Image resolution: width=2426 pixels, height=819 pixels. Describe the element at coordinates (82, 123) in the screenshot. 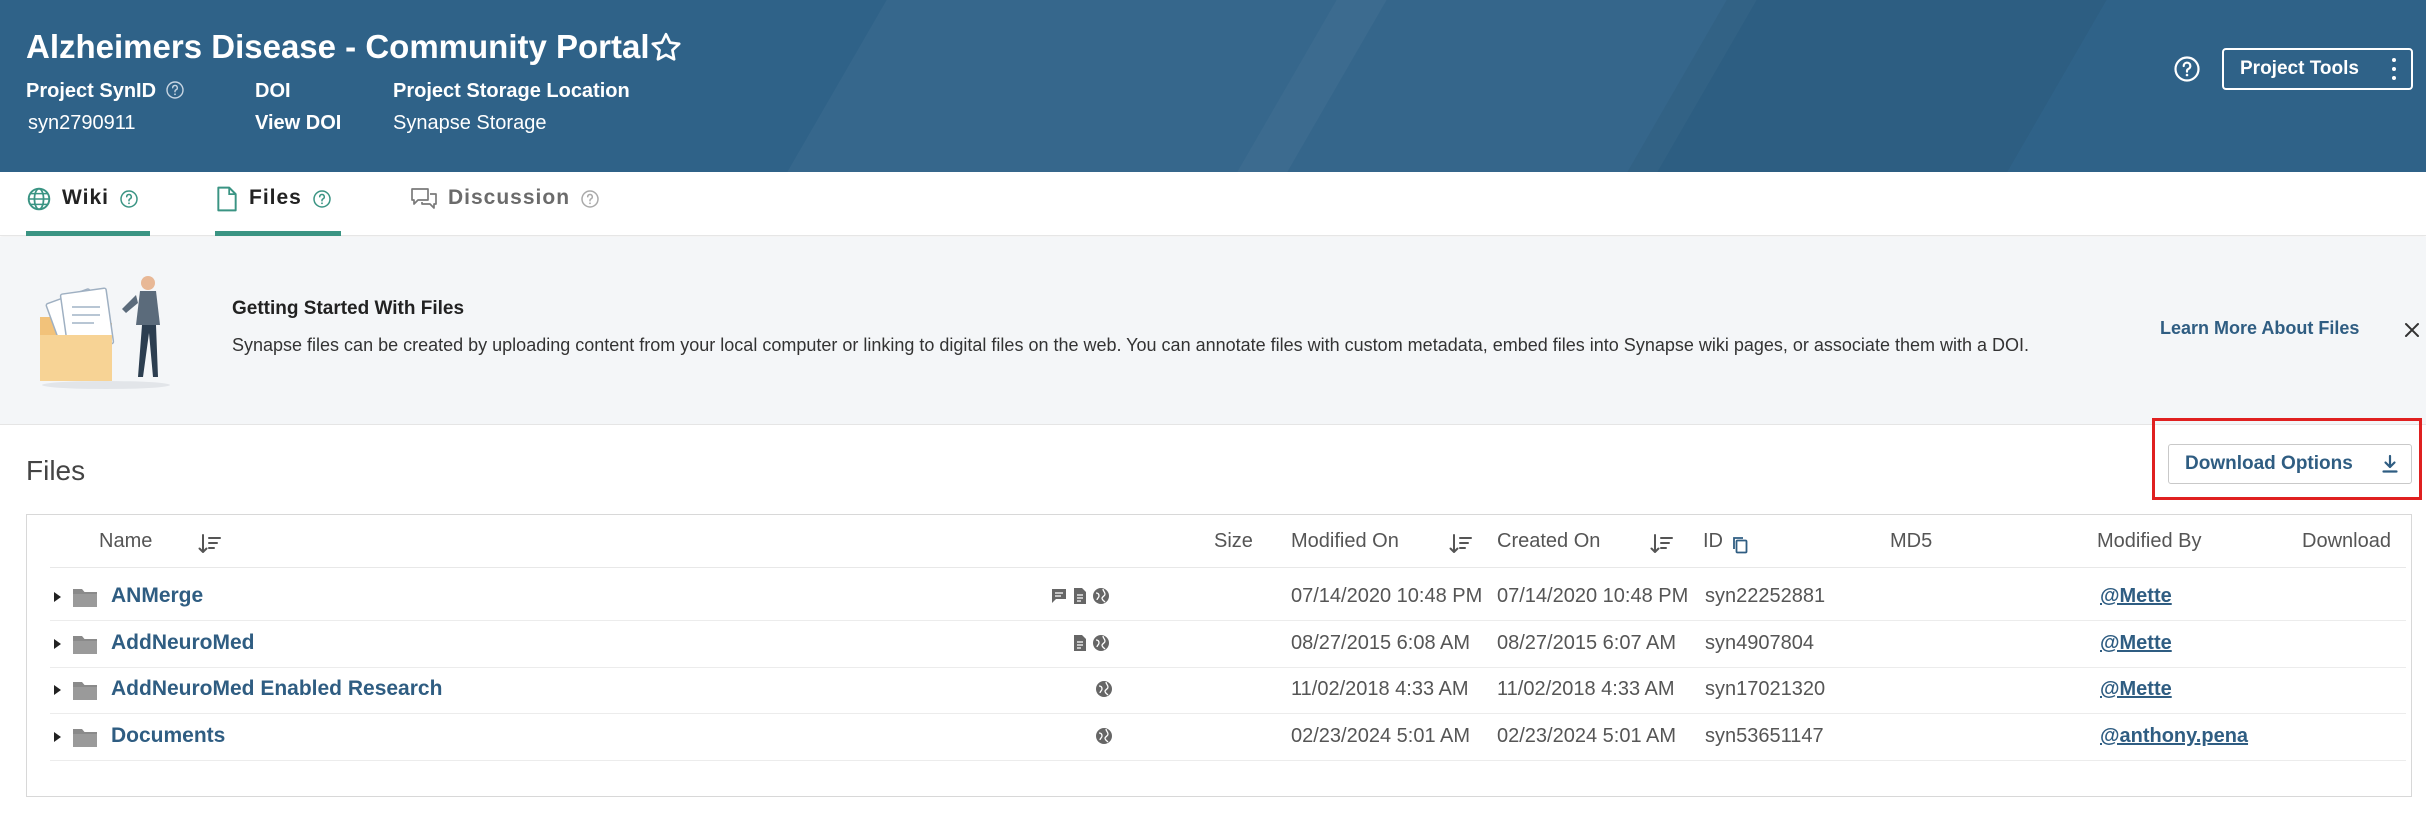

I see `project-synid-value: syn2790911` at that location.